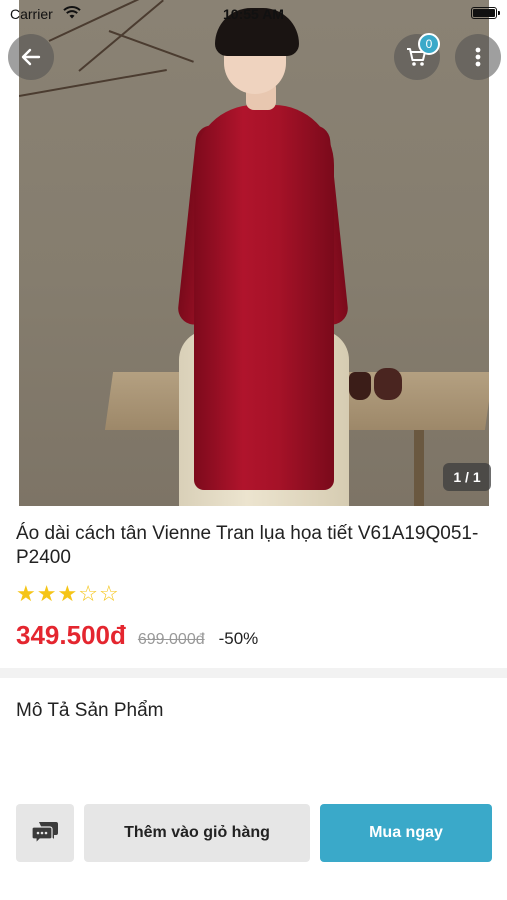 The image size is (507, 900). I want to click on buy-now-button: Mua ngay, so click(406, 833).